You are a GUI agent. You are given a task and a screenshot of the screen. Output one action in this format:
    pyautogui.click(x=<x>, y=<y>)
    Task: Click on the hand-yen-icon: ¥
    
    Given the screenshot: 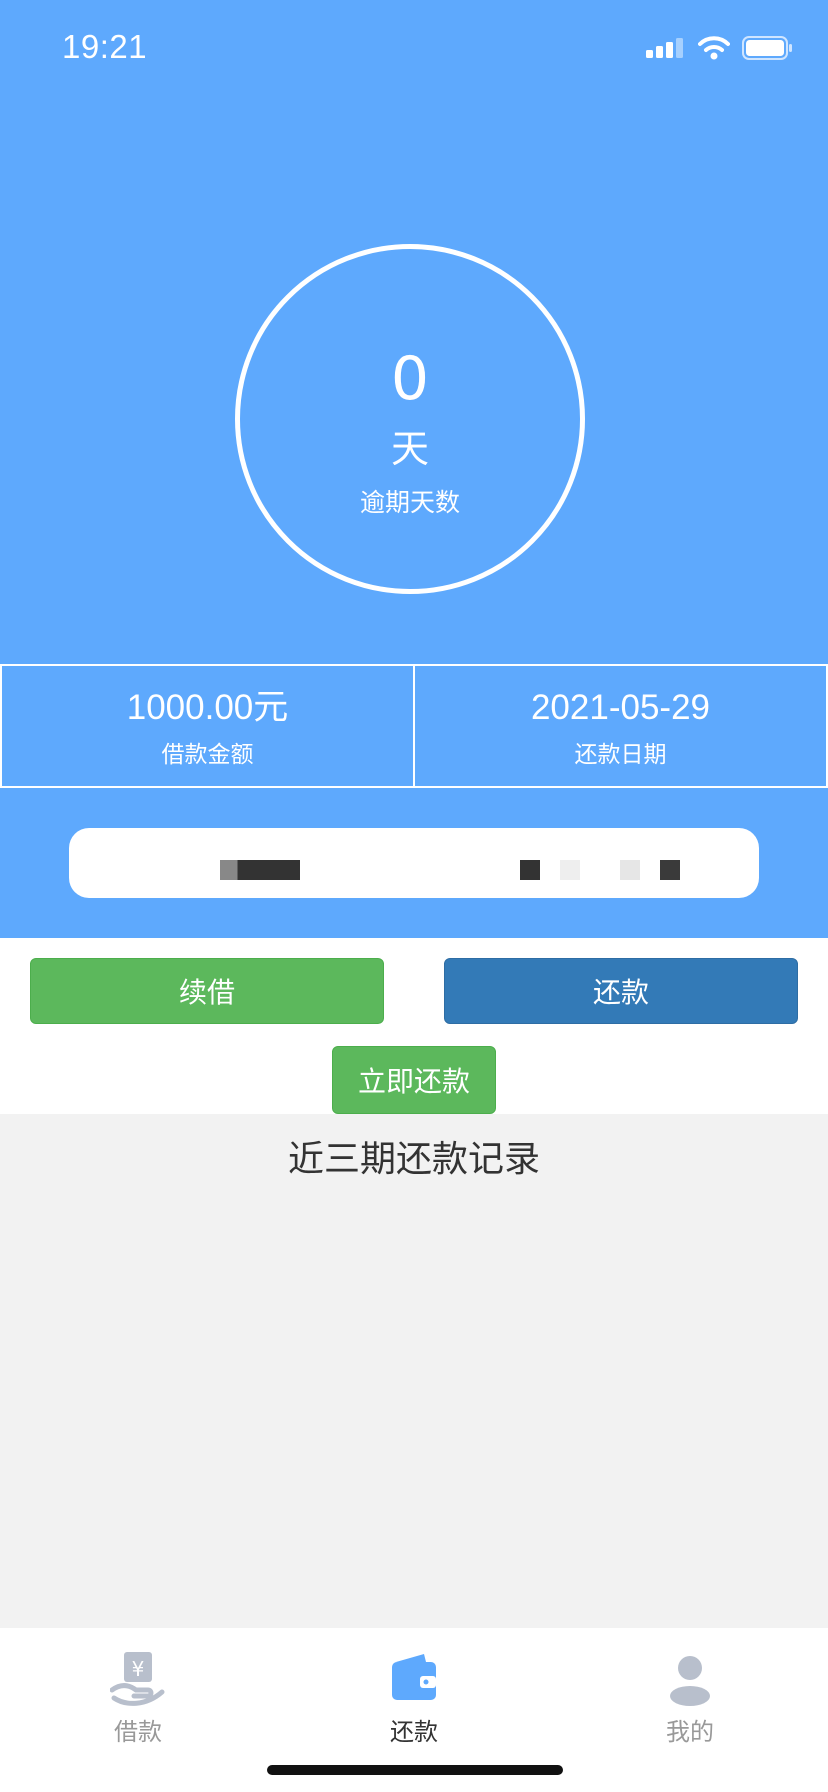 What is the action you would take?
    pyautogui.click(x=137, y=1679)
    